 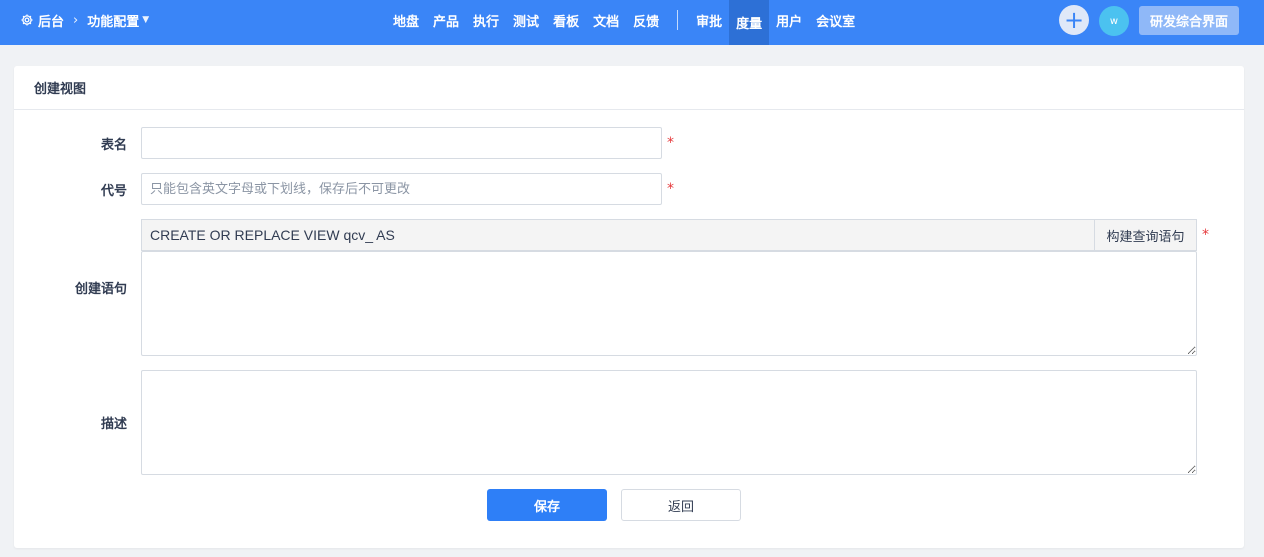 I want to click on breadcrumb: 后台 › 功能配置 ▼, so click(x=84, y=20).